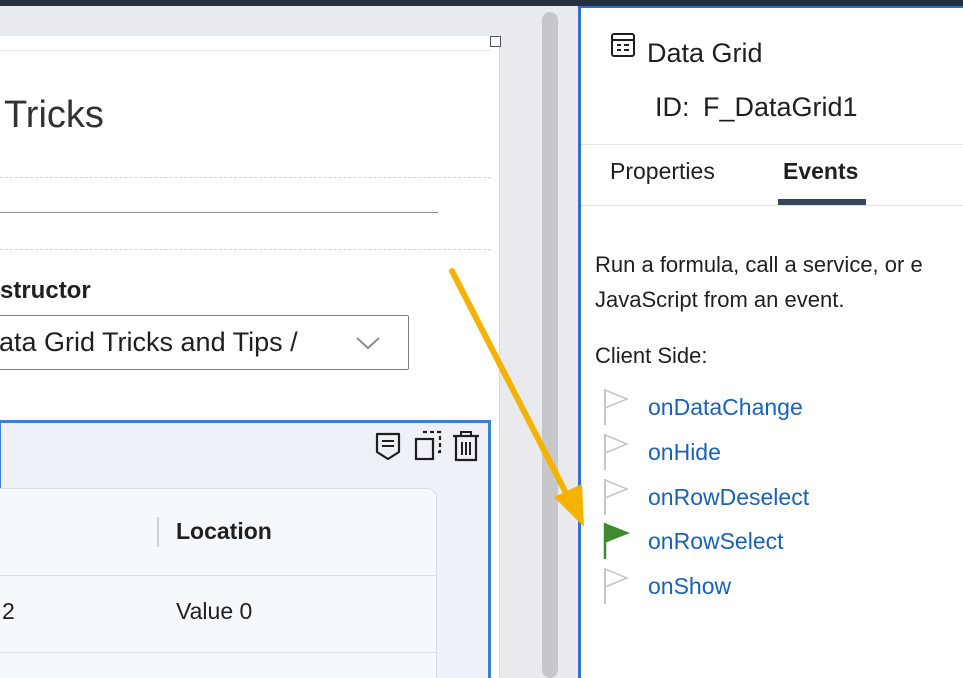  I want to click on comment-icon, so click(388, 446).